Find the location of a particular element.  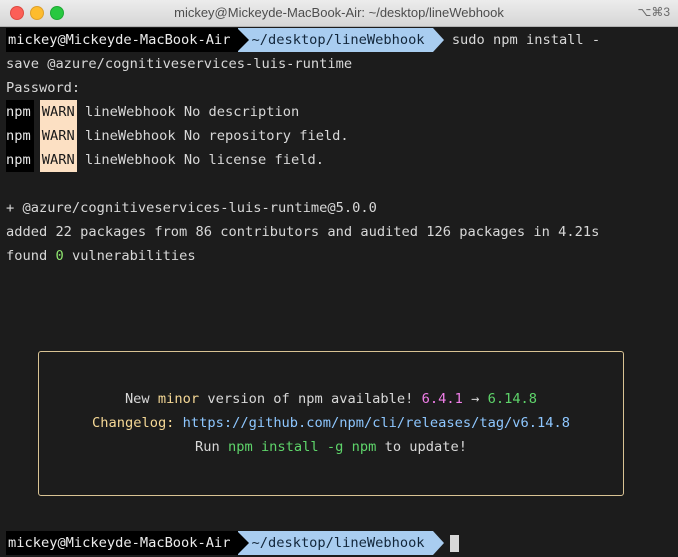

run-label: Run is located at coordinates (207, 447).